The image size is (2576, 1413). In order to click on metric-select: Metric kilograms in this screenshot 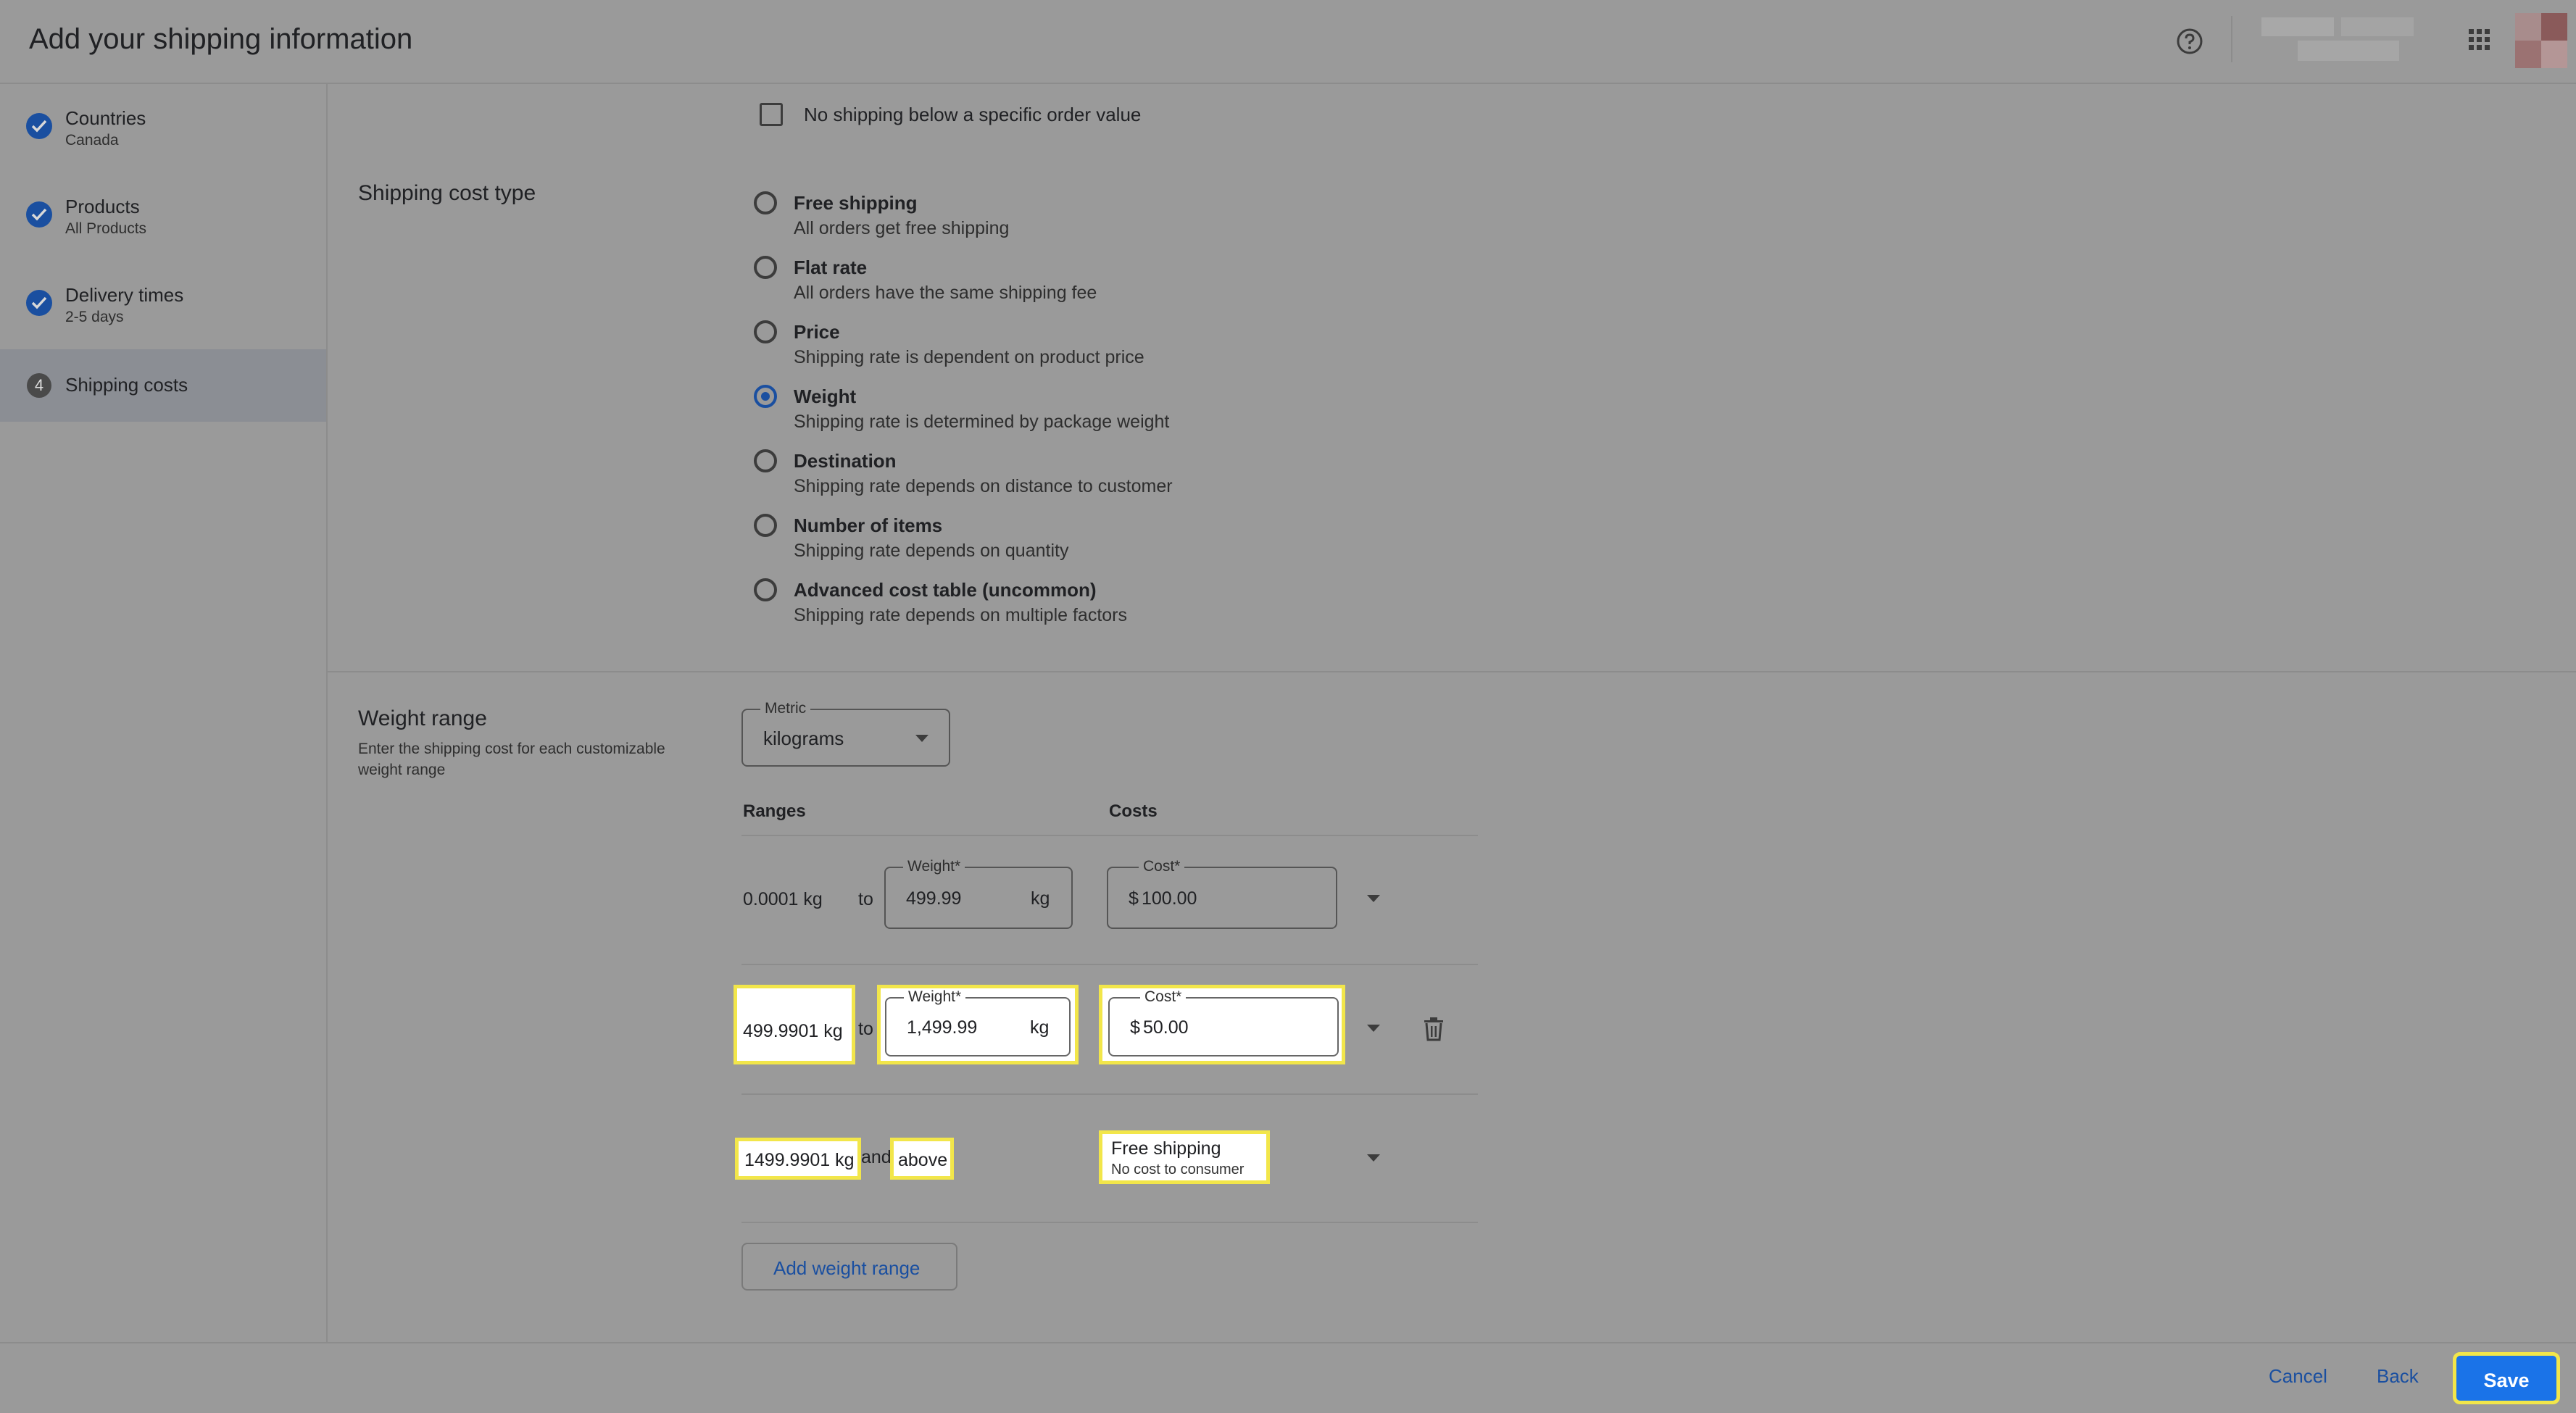, I will do `click(845, 733)`.